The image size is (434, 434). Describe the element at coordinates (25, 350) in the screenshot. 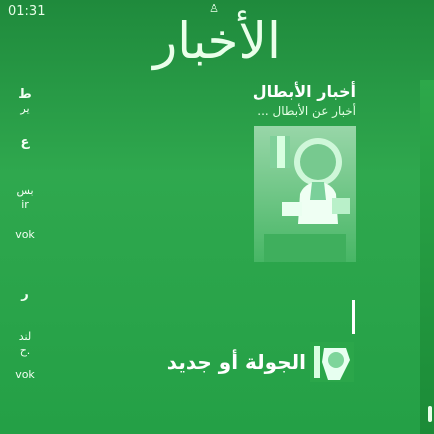

I see `sidebar-item-6-bottom: ح.` at that location.